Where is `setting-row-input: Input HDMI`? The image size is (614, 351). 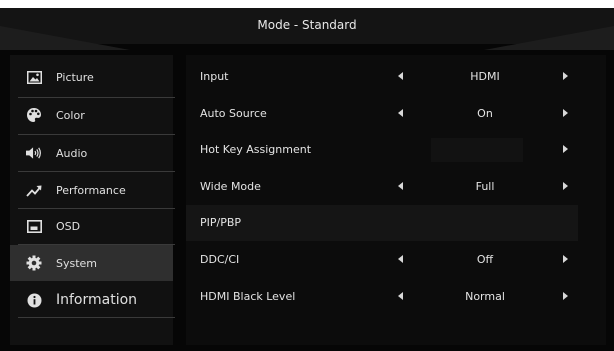
setting-row-input: Input HDMI is located at coordinates (382, 77).